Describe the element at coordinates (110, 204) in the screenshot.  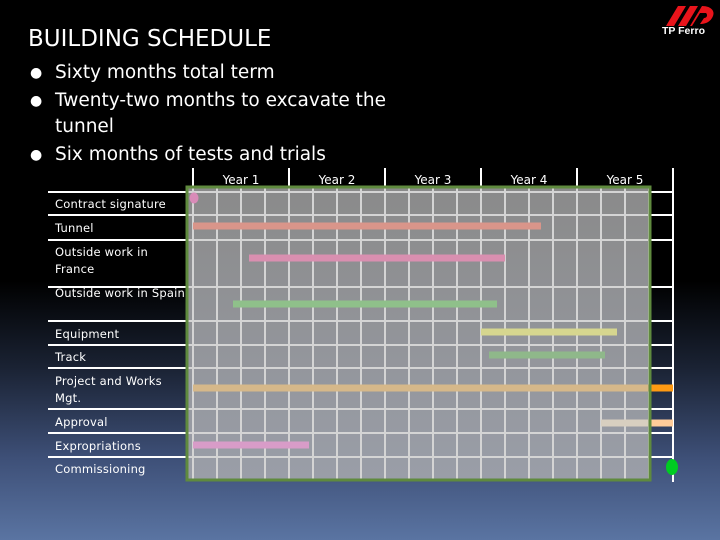
I see `task-label: Contract signature` at that location.